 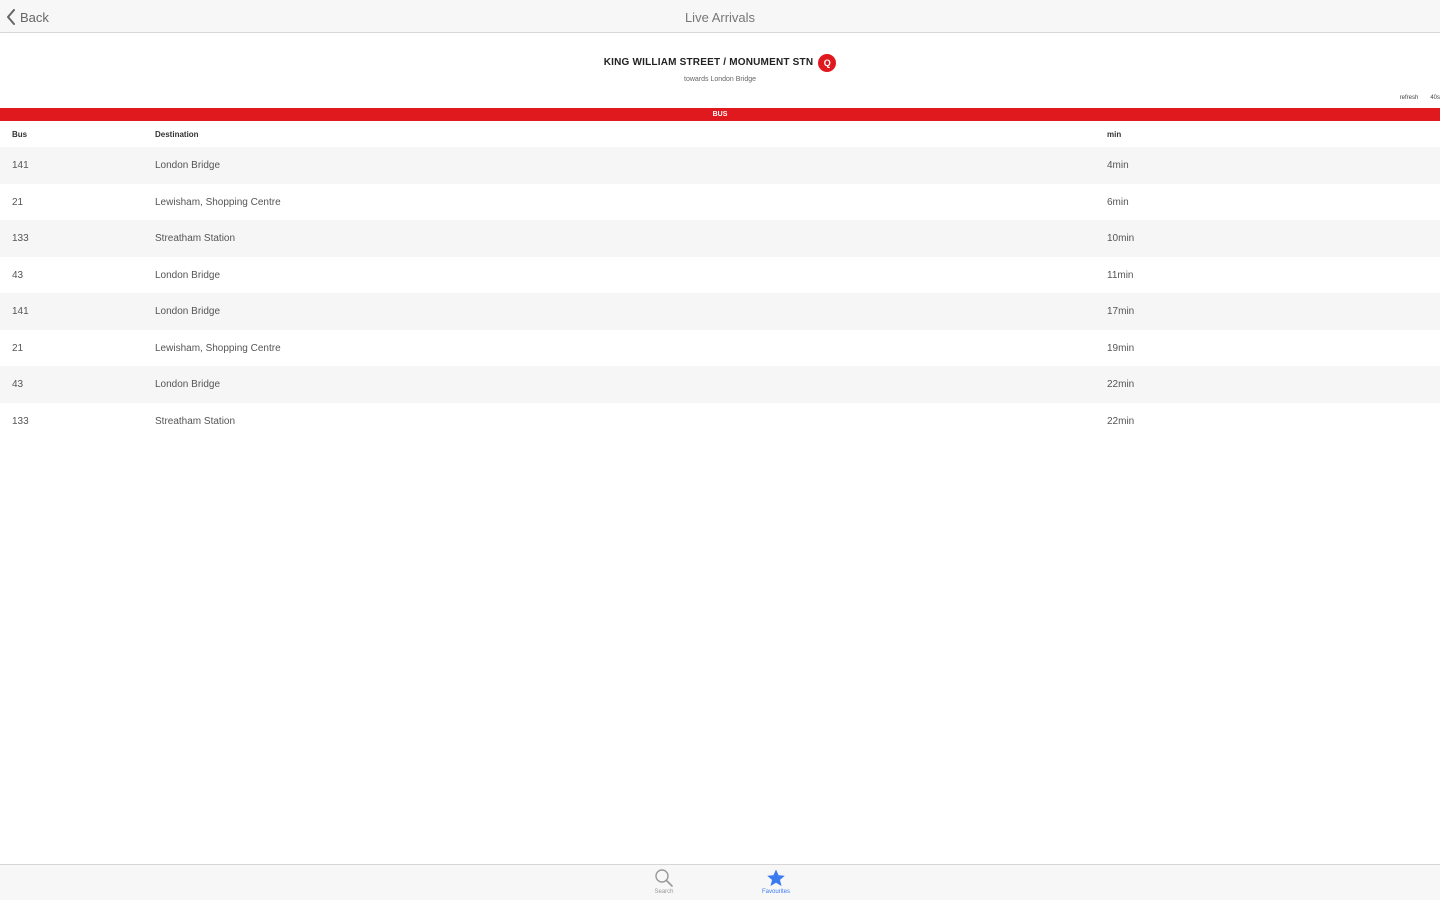 I want to click on column-header-bus: Bus, so click(x=20, y=134).